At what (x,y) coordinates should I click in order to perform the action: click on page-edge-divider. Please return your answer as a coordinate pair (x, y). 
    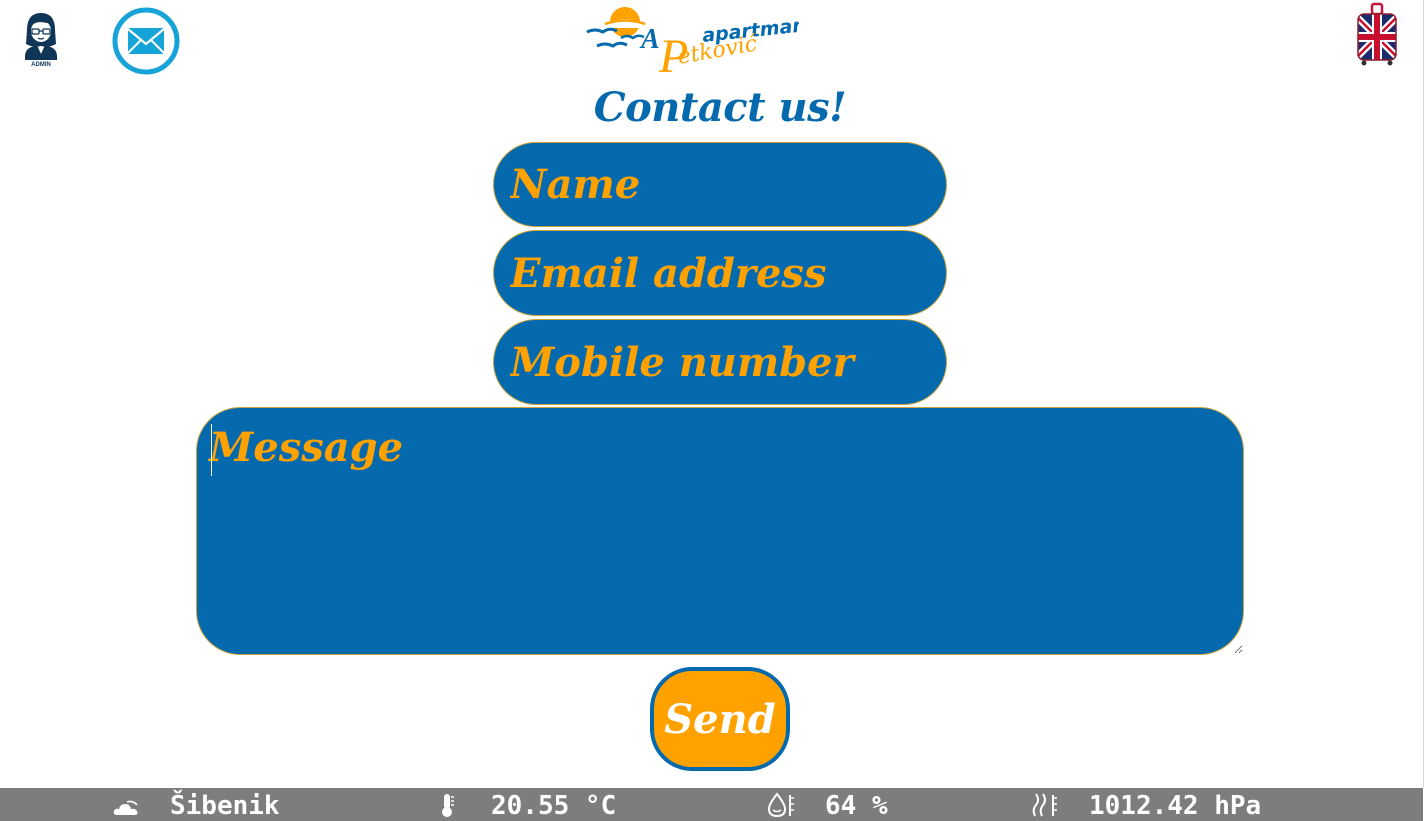
    Looking at the image, I should click on (1423, 394).